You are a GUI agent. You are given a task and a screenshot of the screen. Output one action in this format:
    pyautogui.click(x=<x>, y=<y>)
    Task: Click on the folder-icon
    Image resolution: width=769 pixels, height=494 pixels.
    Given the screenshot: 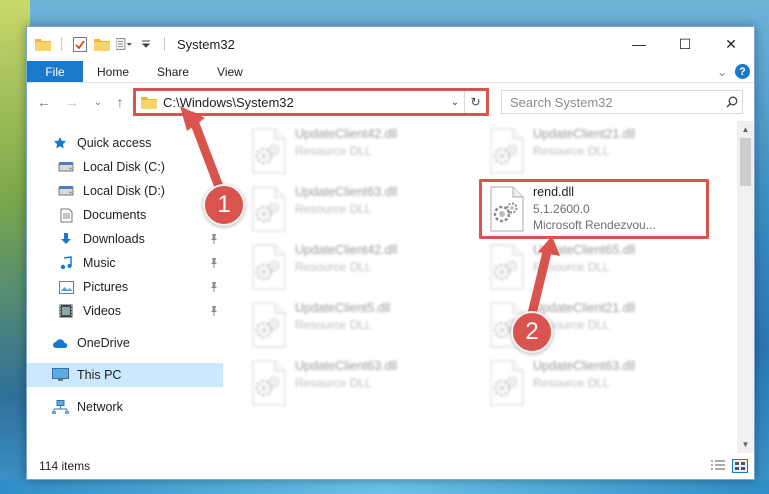 What is the action you would take?
    pyautogui.click(x=43, y=44)
    